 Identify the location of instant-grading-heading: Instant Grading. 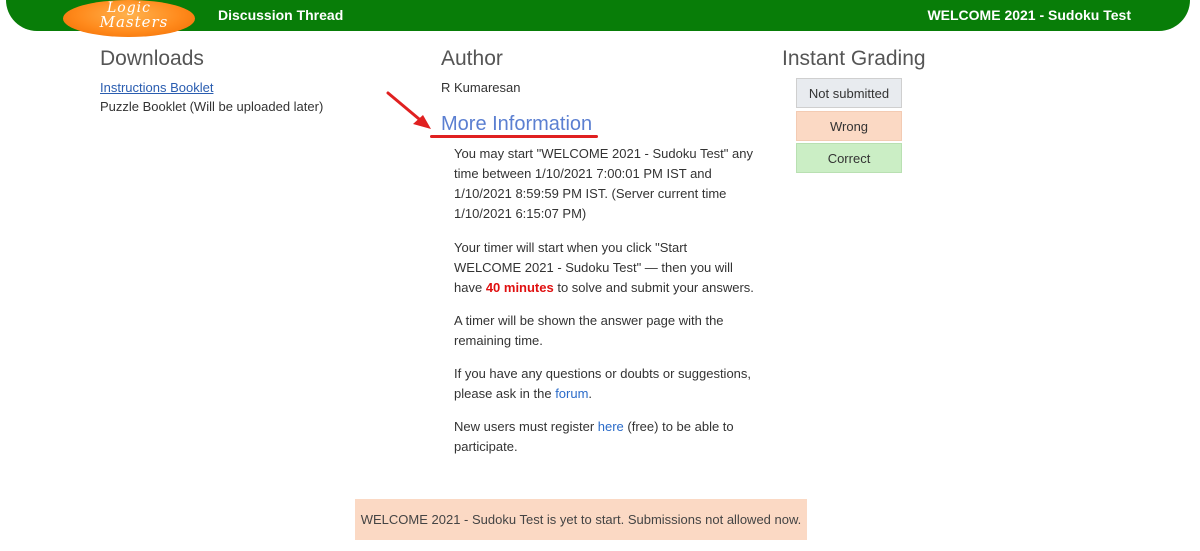
(854, 58).